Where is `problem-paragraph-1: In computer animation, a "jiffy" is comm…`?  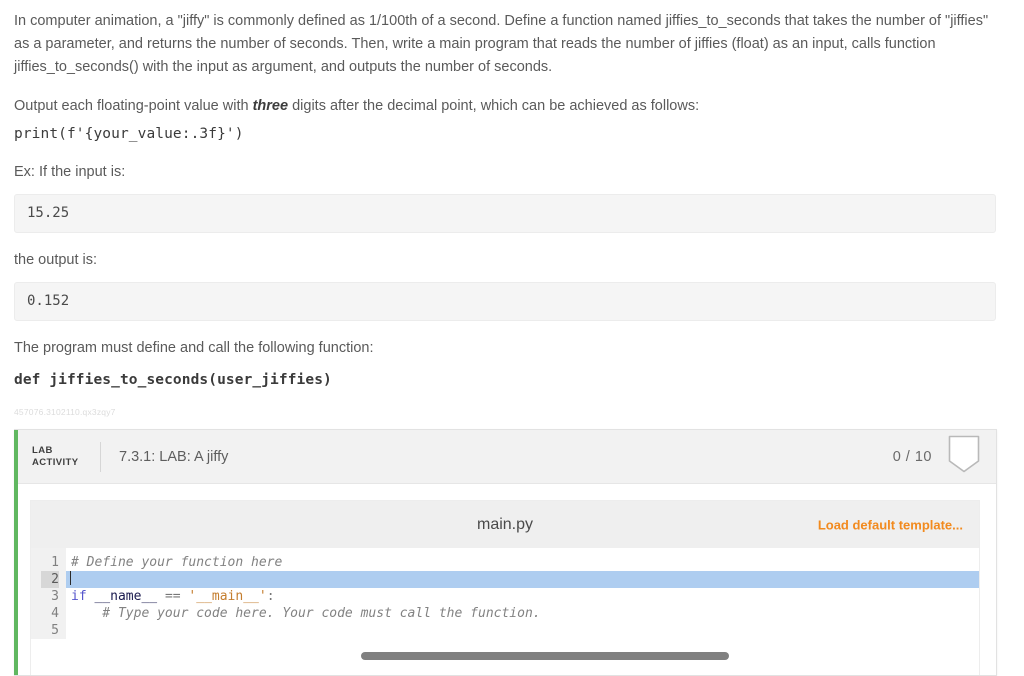 problem-paragraph-1: In computer animation, a "jiffy" is comm… is located at coordinates (501, 44).